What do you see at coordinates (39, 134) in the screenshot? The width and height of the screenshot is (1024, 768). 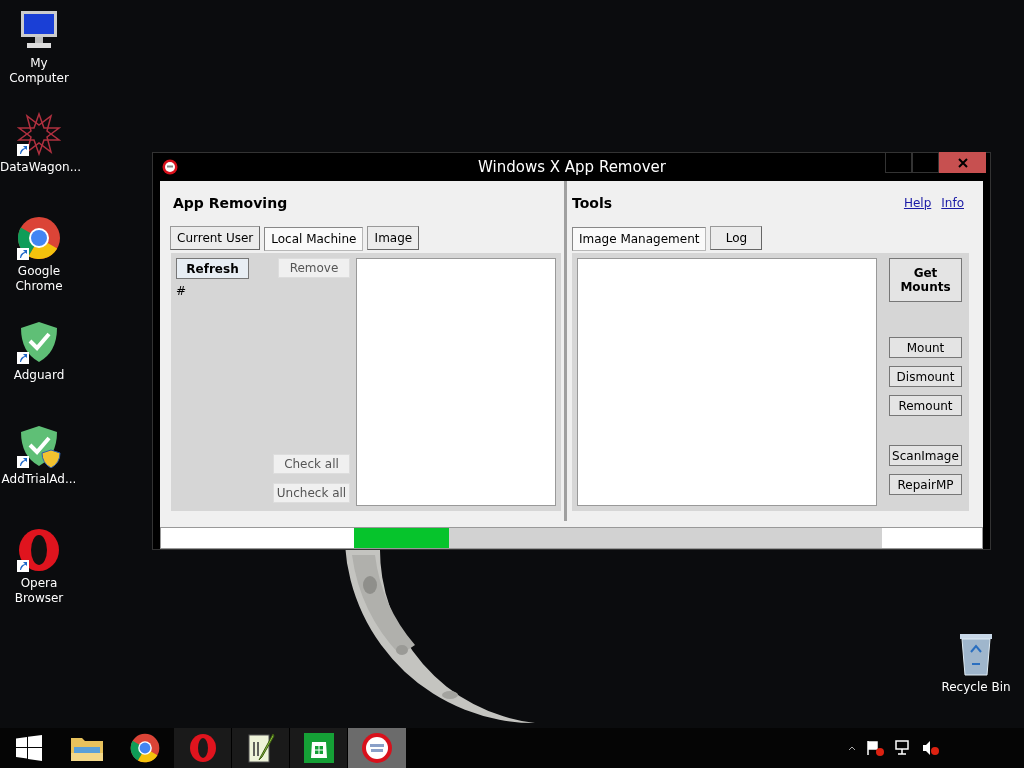 I see `star-pattern-icon` at bounding box center [39, 134].